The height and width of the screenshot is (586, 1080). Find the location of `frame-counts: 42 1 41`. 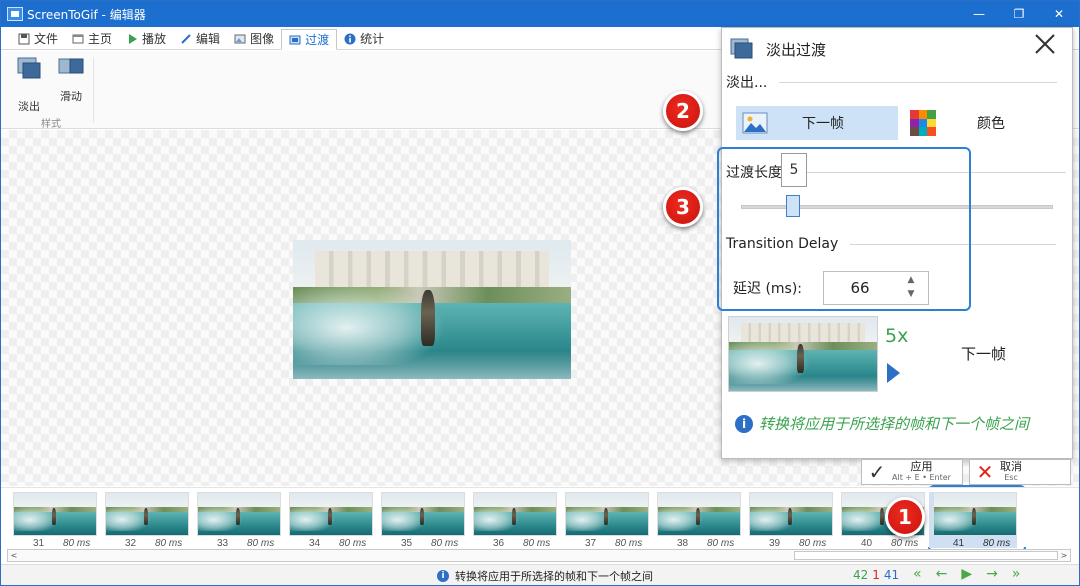

frame-counts: 42 1 41 is located at coordinates (876, 575).